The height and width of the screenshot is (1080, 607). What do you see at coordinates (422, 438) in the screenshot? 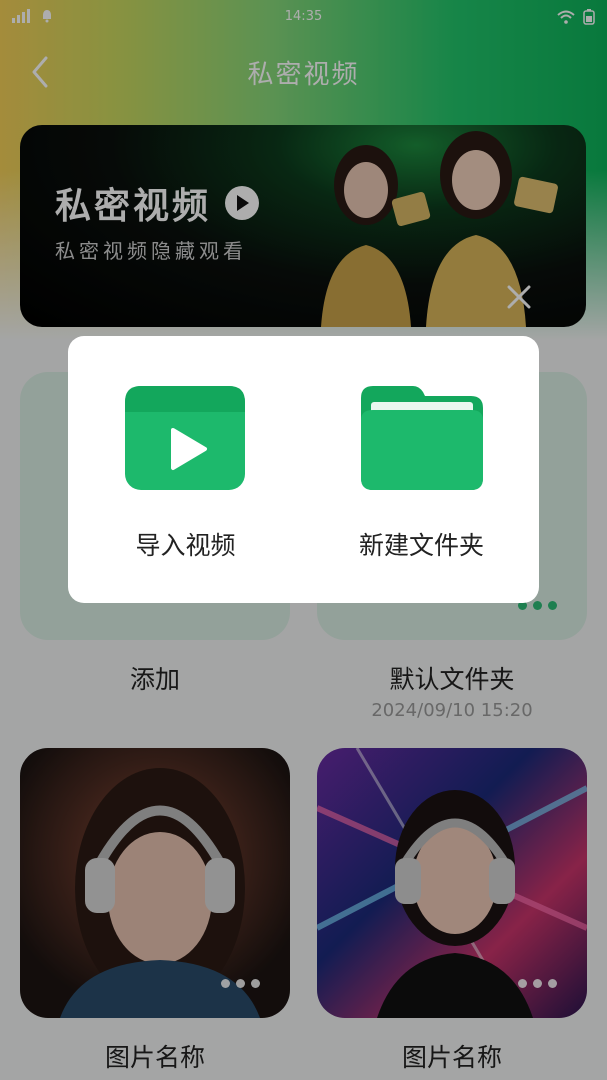
I see `folder-icon` at bounding box center [422, 438].